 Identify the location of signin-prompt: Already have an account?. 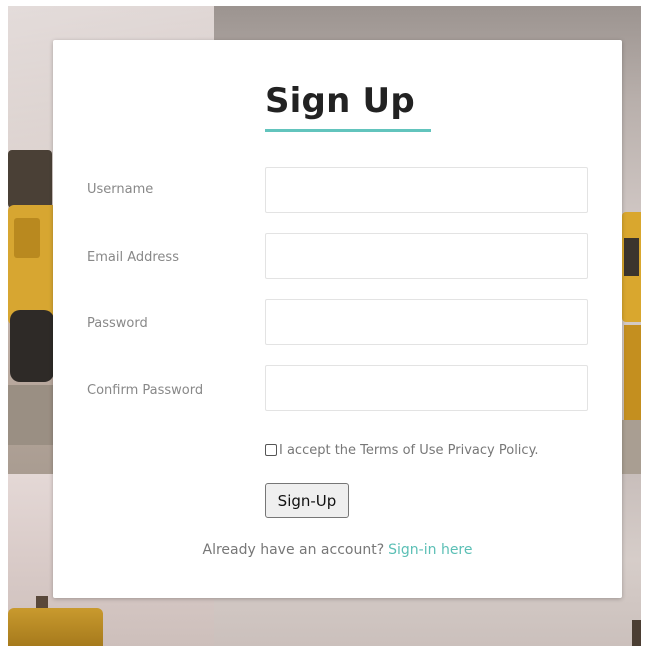
(293, 550).